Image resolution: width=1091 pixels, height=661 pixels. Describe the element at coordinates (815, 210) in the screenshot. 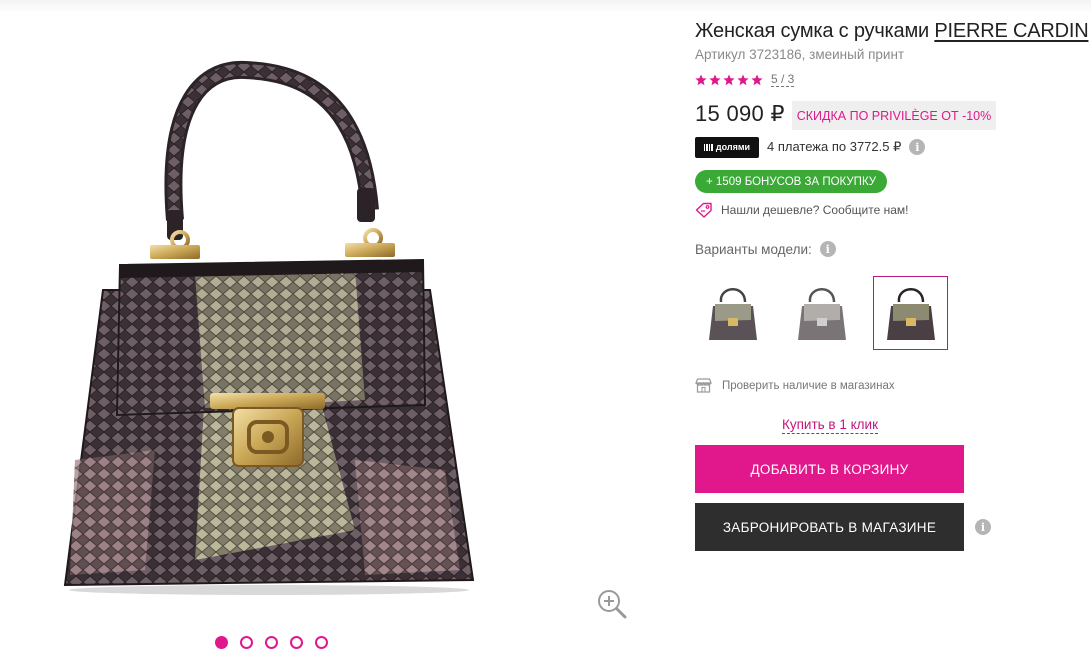

I see `found-cheaper-text: Нашли дешевле? Сообщите нам!` at that location.